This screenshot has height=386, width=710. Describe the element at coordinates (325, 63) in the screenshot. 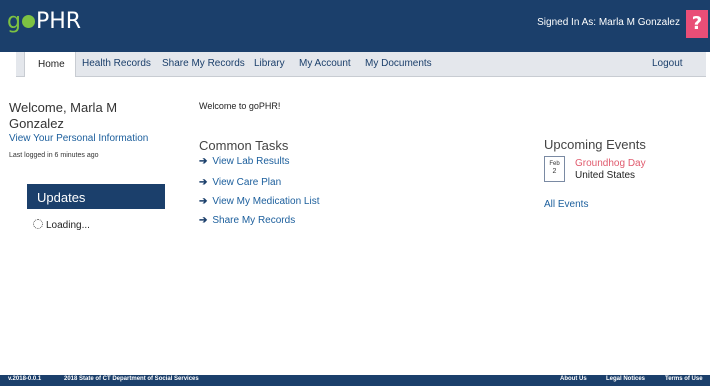

I see `tab-my-account: My Account` at that location.